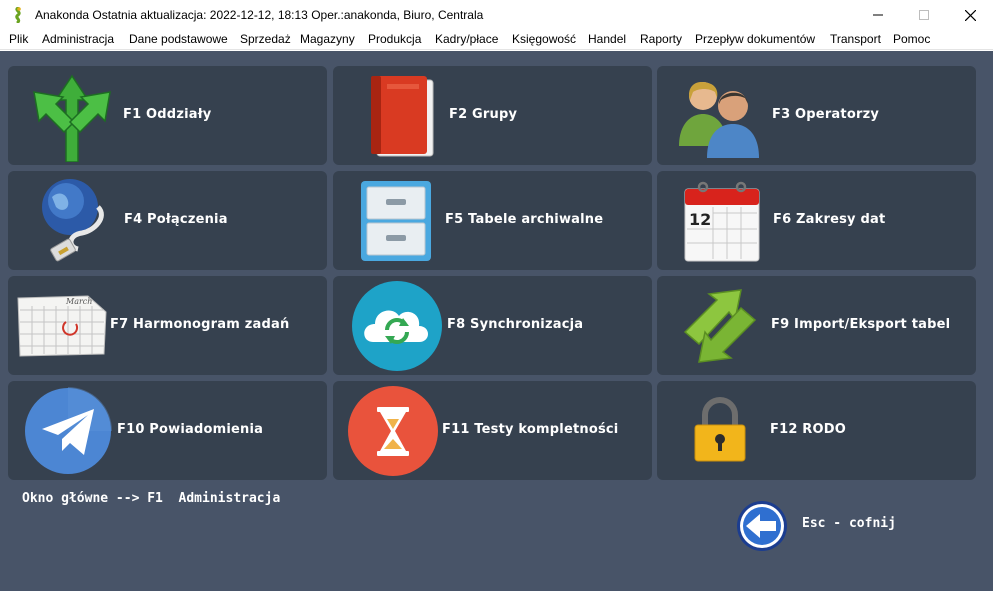 Image resolution: width=993 pixels, height=591 pixels. What do you see at coordinates (700, 219) in the screenshot?
I see `calendar-day-number: 12` at bounding box center [700, 219].